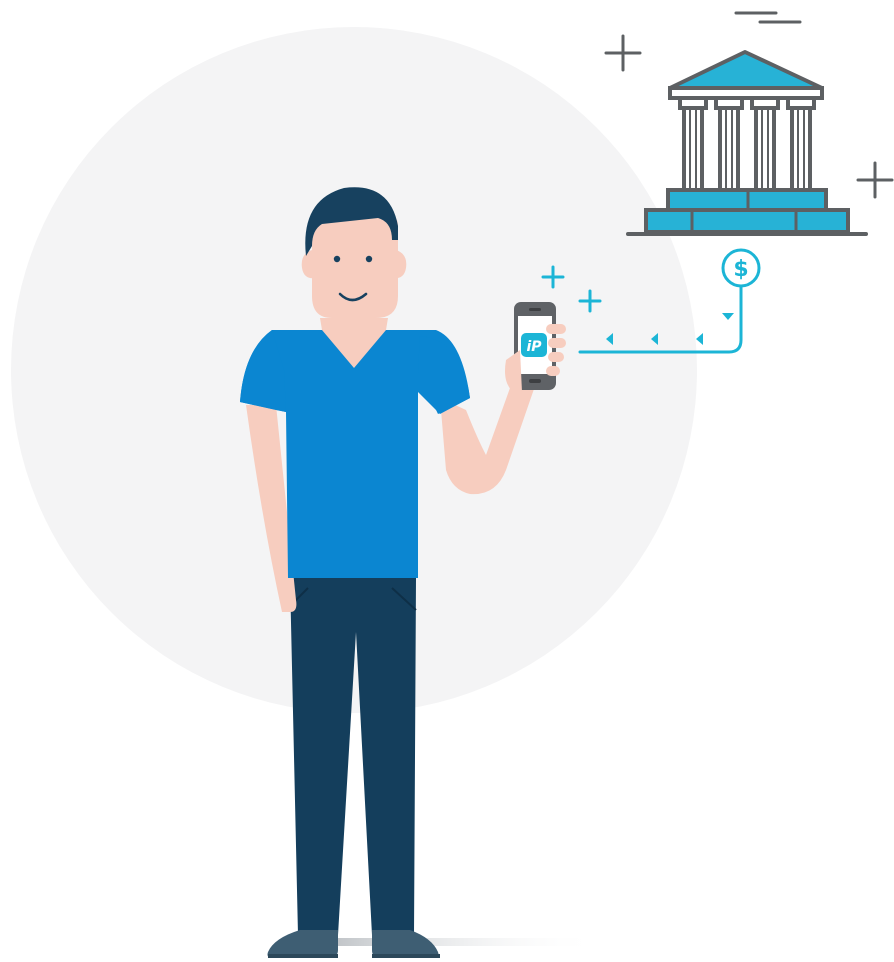  I want to click on app-logo-text: iP, so click(534, 347).